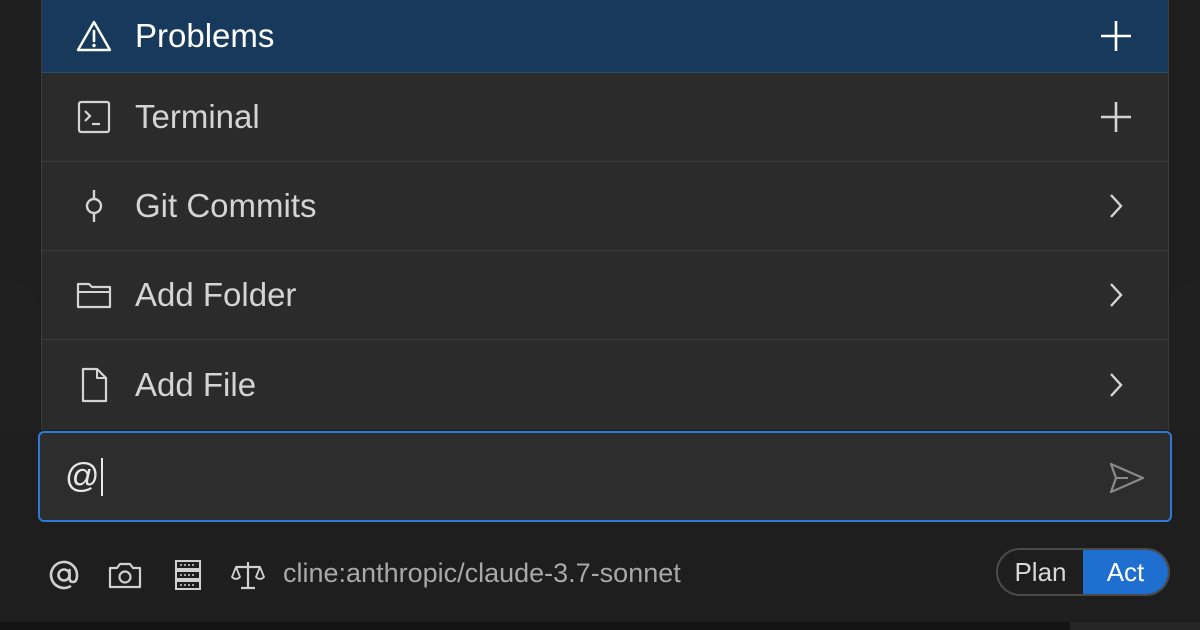 The width and height of the screenshot is (1200, 630). What do you see at coordinates (196, 384) in the screenshot?
I see `menu-item-label: Add File` at bounding box center [196, 384].